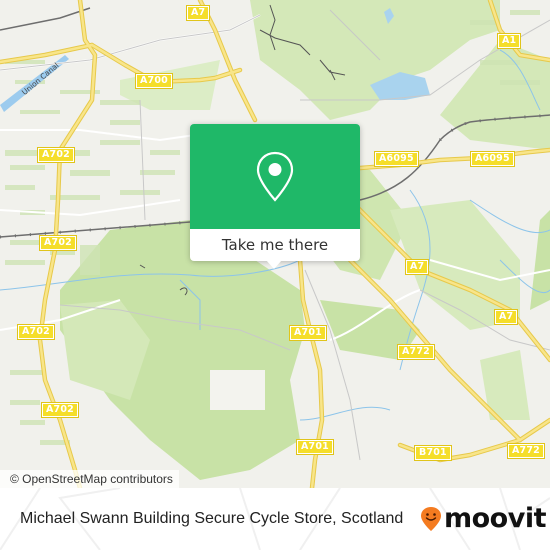 This screenshot has width=550, height=550. Describe the element at coordinates (509, 41) in the screenshot. I see `road-label-a1: A1` at that location.